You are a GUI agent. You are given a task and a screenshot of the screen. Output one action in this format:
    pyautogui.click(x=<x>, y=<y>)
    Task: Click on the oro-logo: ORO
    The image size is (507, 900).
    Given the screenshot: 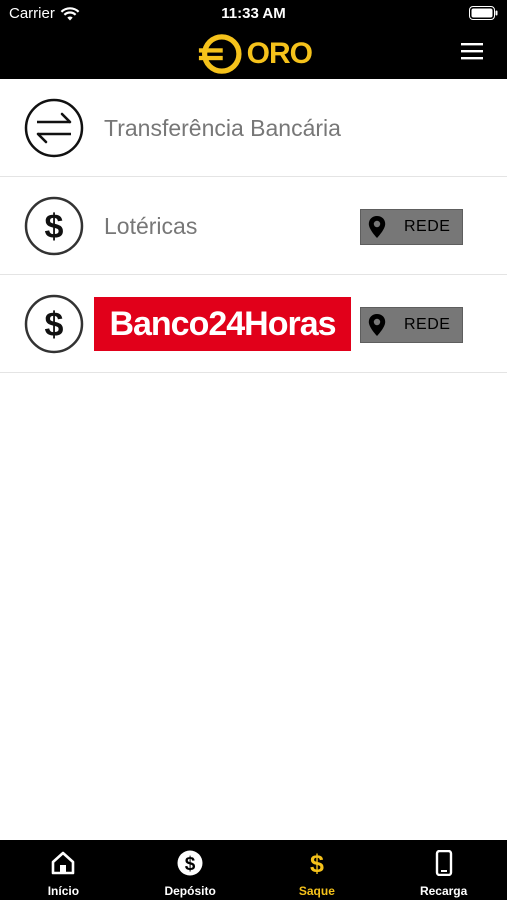 What is the action you would take?
    pyautogui.click(x=255, y=54)
    